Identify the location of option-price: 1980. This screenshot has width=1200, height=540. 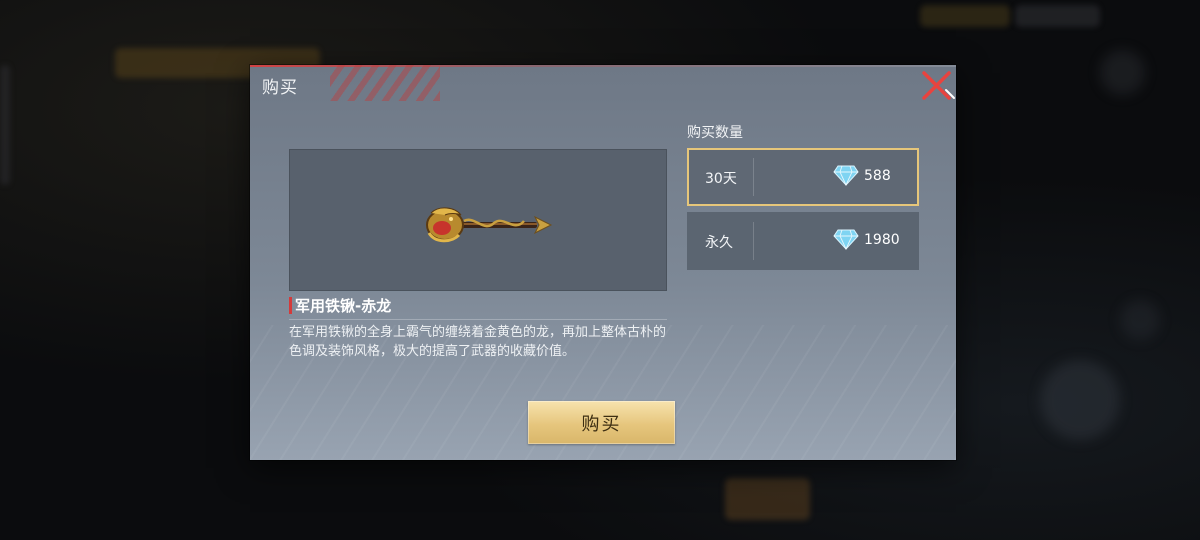
(882, 240).